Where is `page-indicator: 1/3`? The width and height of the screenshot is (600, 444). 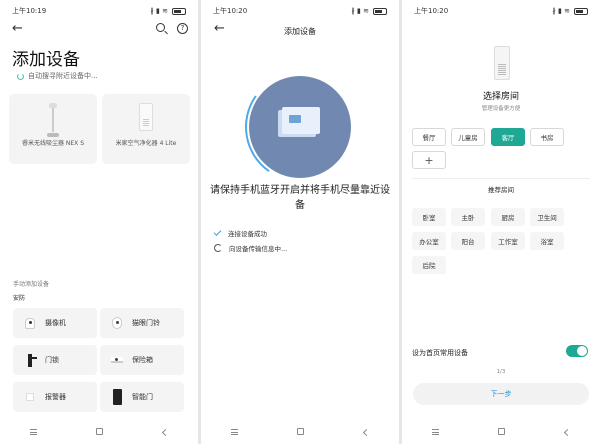
page-indicator: 1/3 is located at coordinates (501, 372).